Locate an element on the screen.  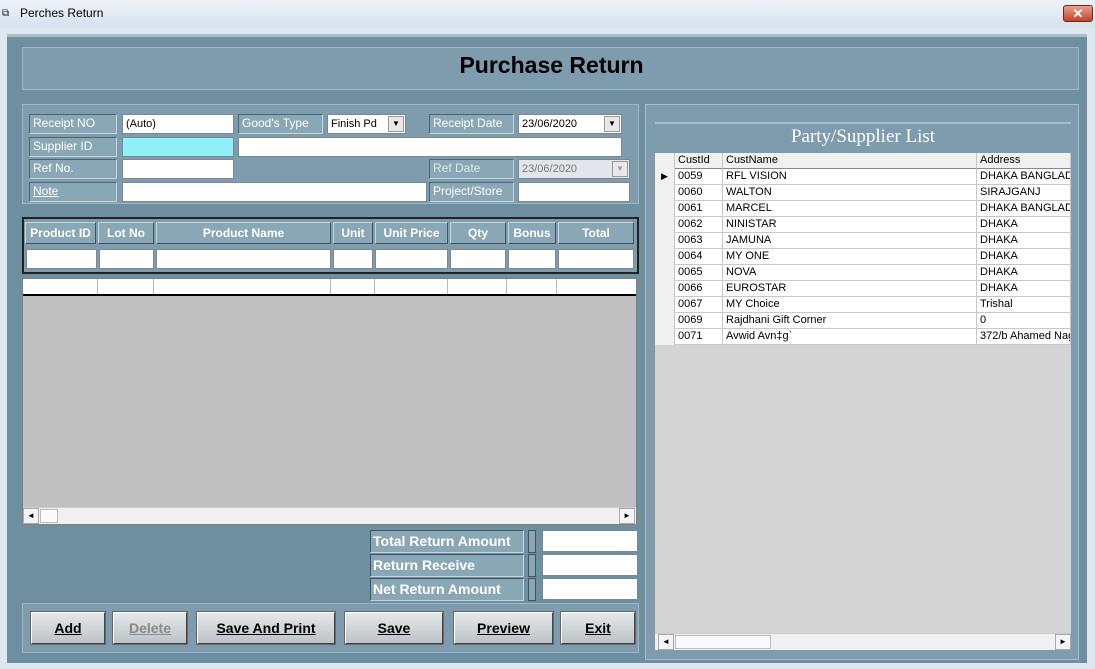
party-row: 0065 NOVA DHAKA is located at coordinates (863, 273).